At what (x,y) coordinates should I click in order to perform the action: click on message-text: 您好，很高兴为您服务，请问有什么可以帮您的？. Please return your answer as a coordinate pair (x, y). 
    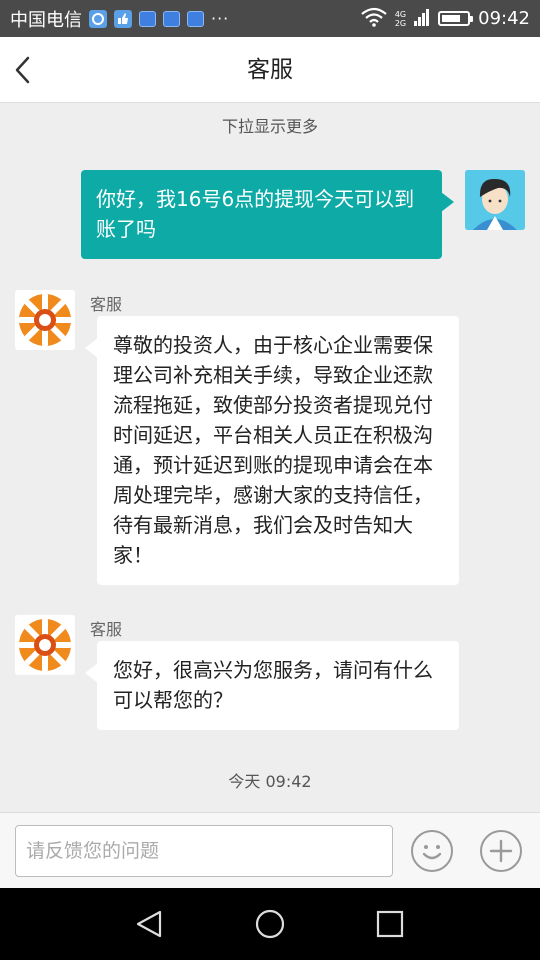
    Looking at the image, I should click on (273, 685).